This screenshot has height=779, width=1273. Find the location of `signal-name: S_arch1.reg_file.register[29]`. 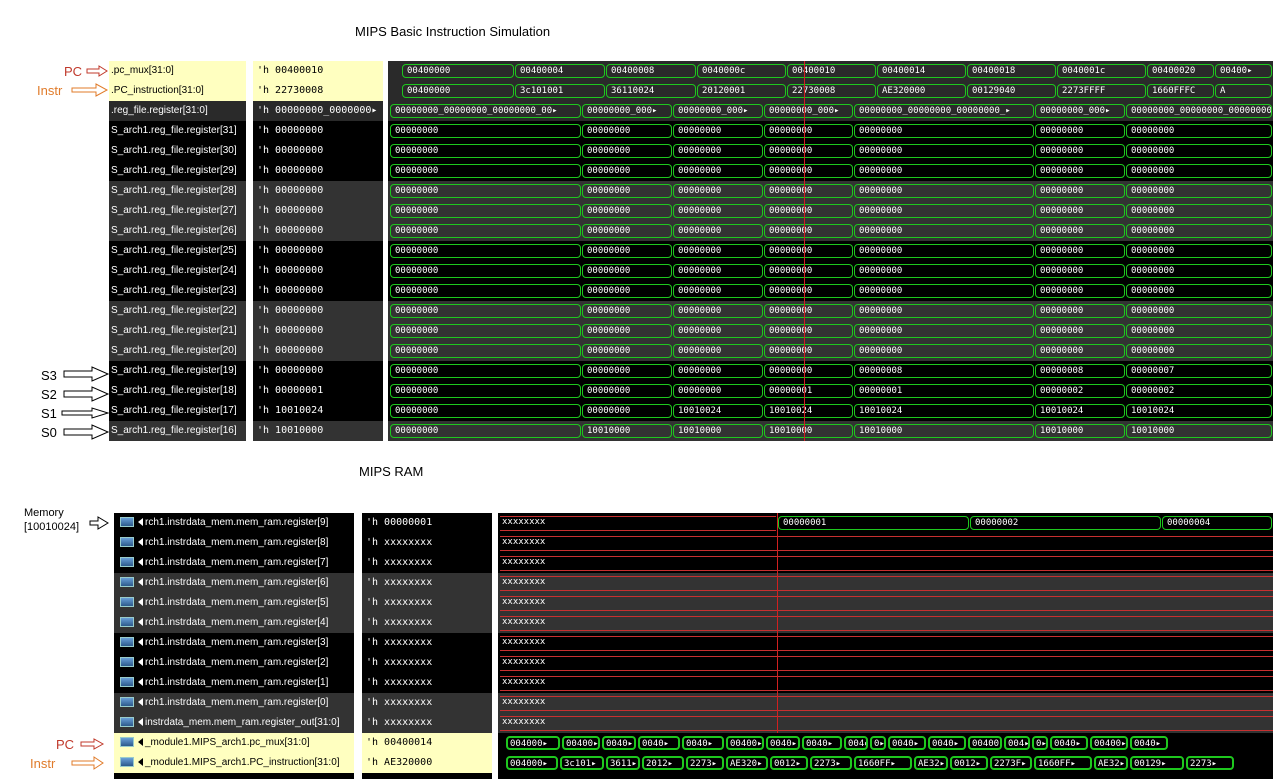

signal-name: S_arch1.reg_file.register[29] is located at coordinates (177, 171).